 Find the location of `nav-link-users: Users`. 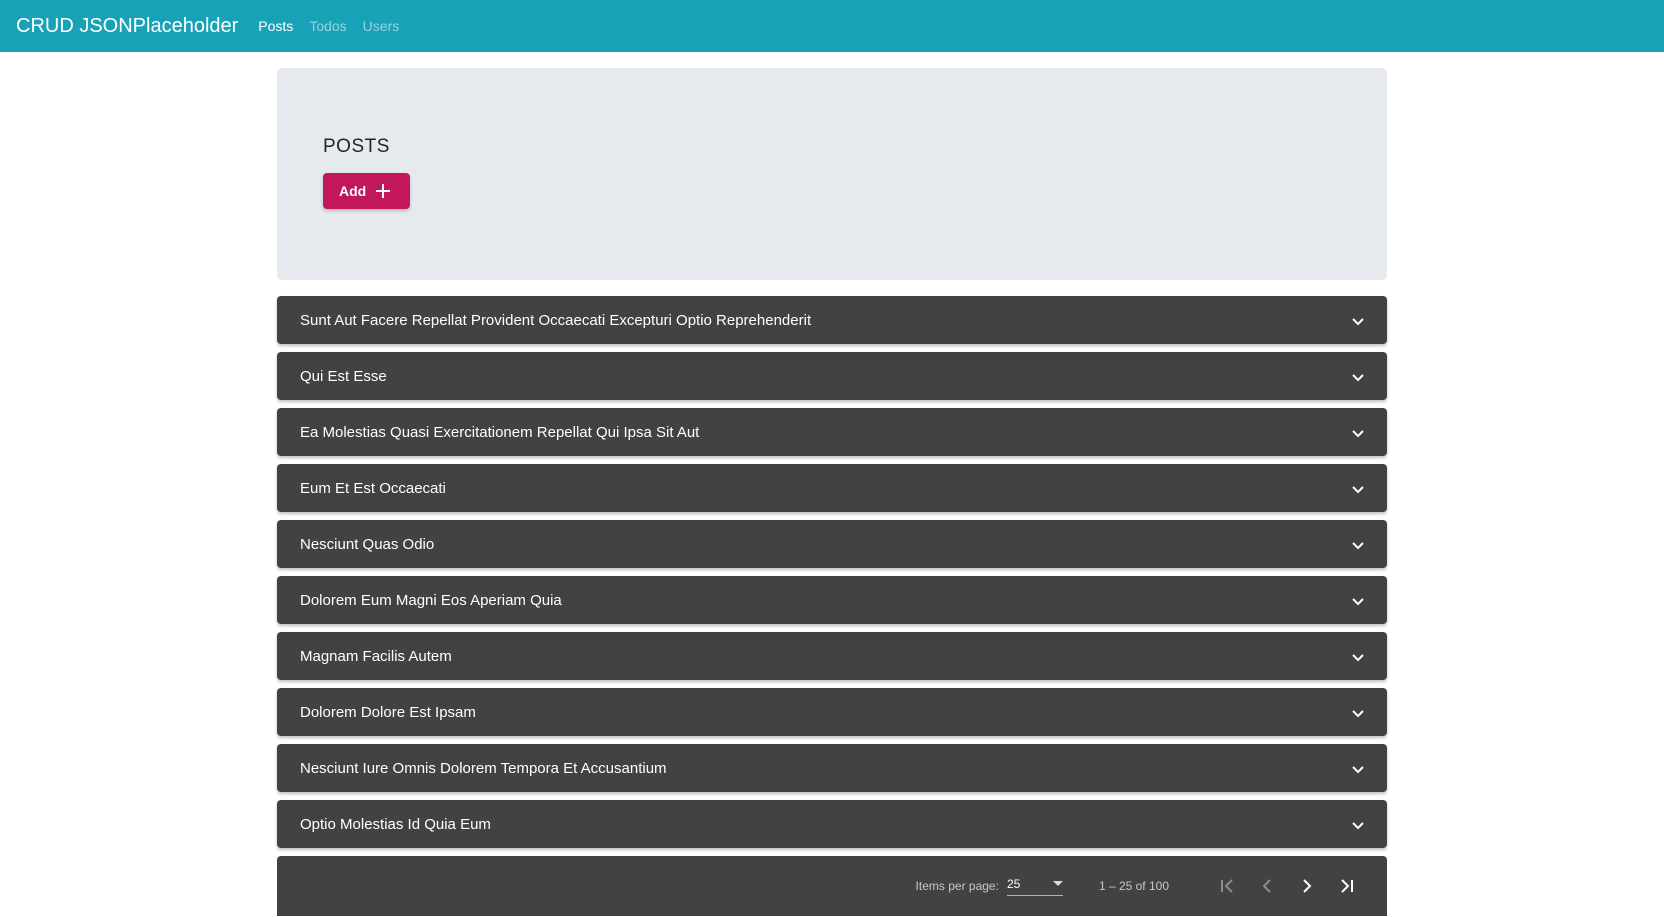

nav-link-users: Users is located at coordinates (381, 26).